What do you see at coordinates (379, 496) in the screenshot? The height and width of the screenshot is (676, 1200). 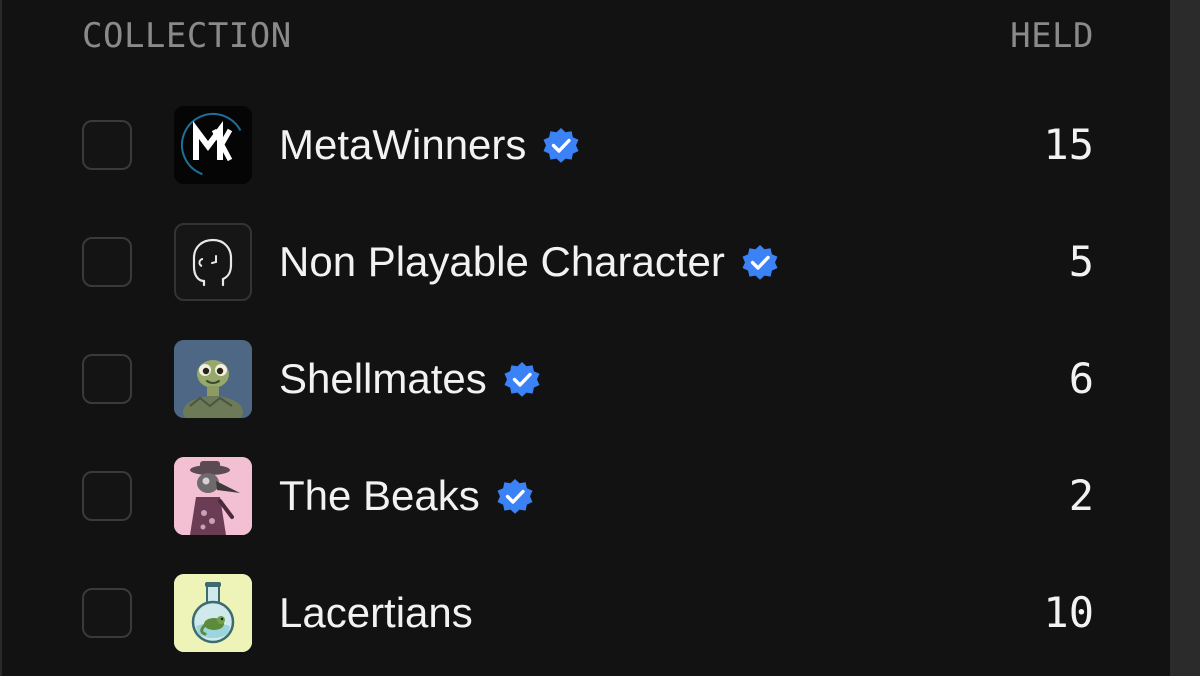 I see `collection-name: The Beaks` at bounding box center [379, 496].